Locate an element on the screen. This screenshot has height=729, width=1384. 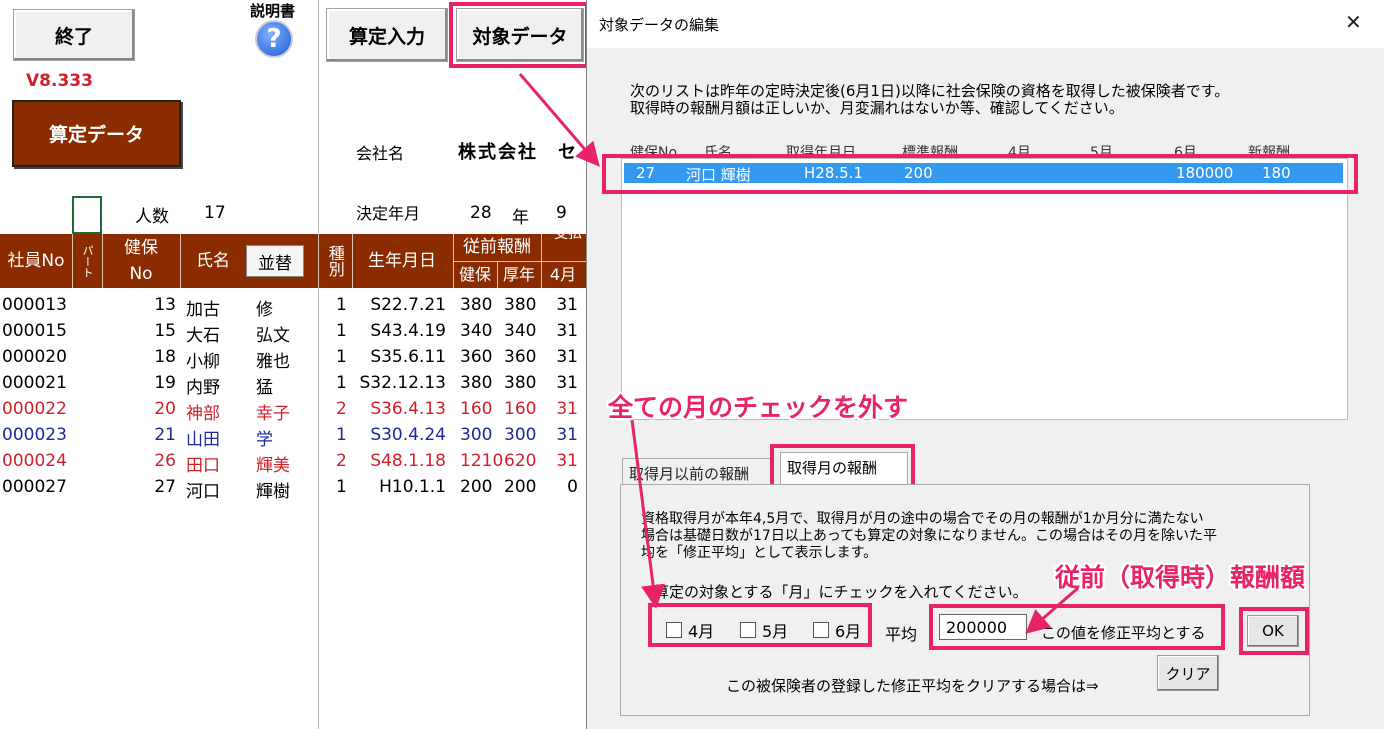
clear-button: クリア is located at coordinates (1188, 673).